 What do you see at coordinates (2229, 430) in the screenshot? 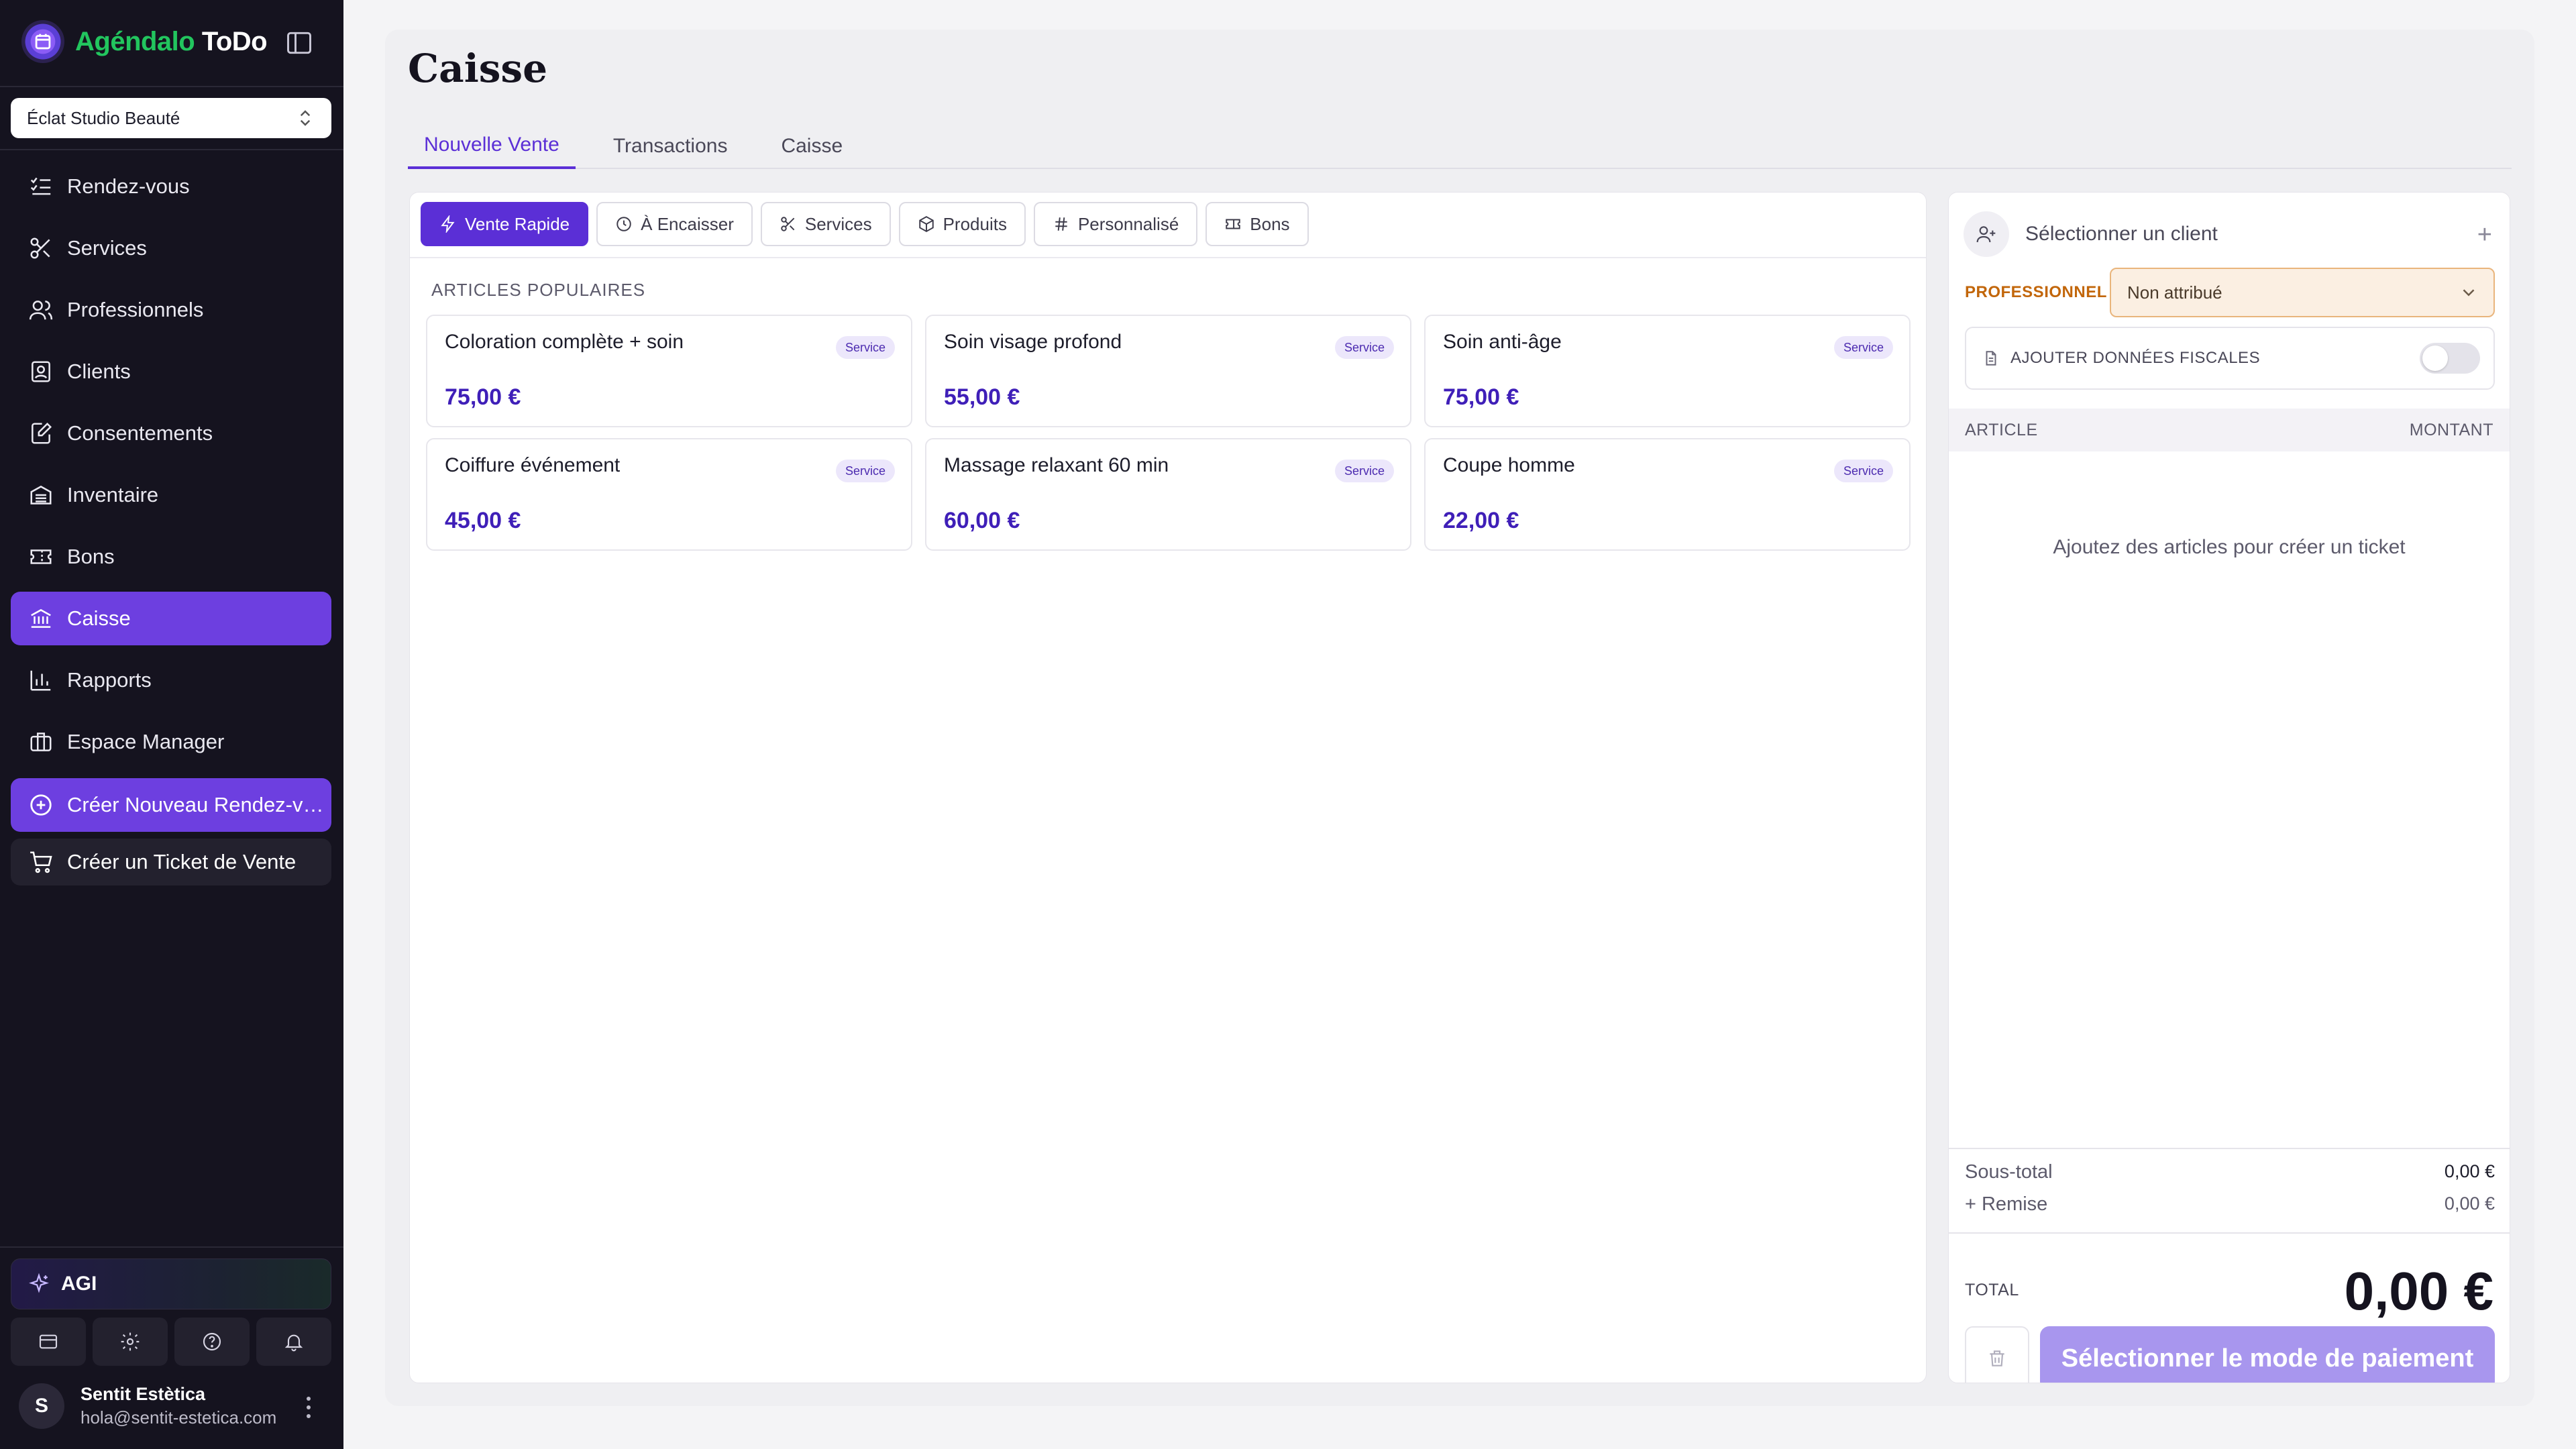
I see `ticket-table-header: ARTICLE MONTANT` at bounding box center [2229, 430].